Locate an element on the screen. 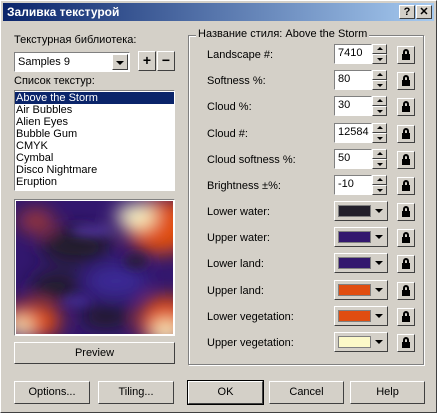  lower-vegetation-color-picker is located at coordinates (361, 316).